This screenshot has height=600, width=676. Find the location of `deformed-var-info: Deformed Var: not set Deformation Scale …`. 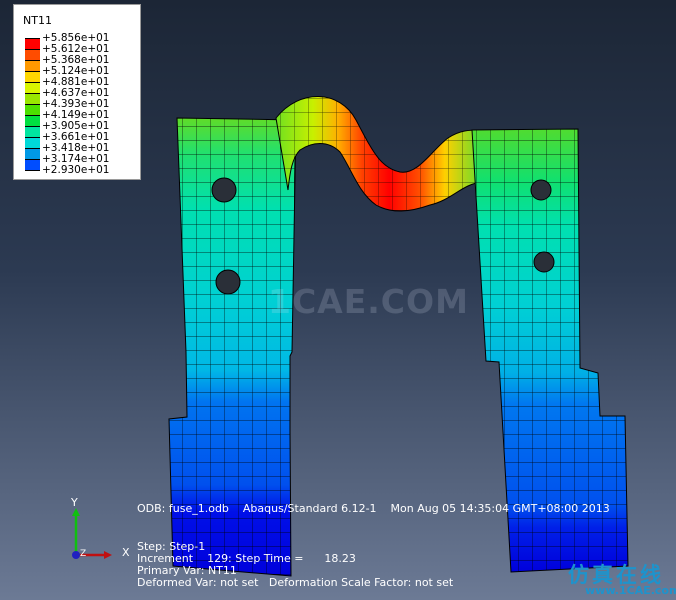

deformed-var-info: Deformed Var: not set Deformation Scale … is located at coordinates (295, 582).